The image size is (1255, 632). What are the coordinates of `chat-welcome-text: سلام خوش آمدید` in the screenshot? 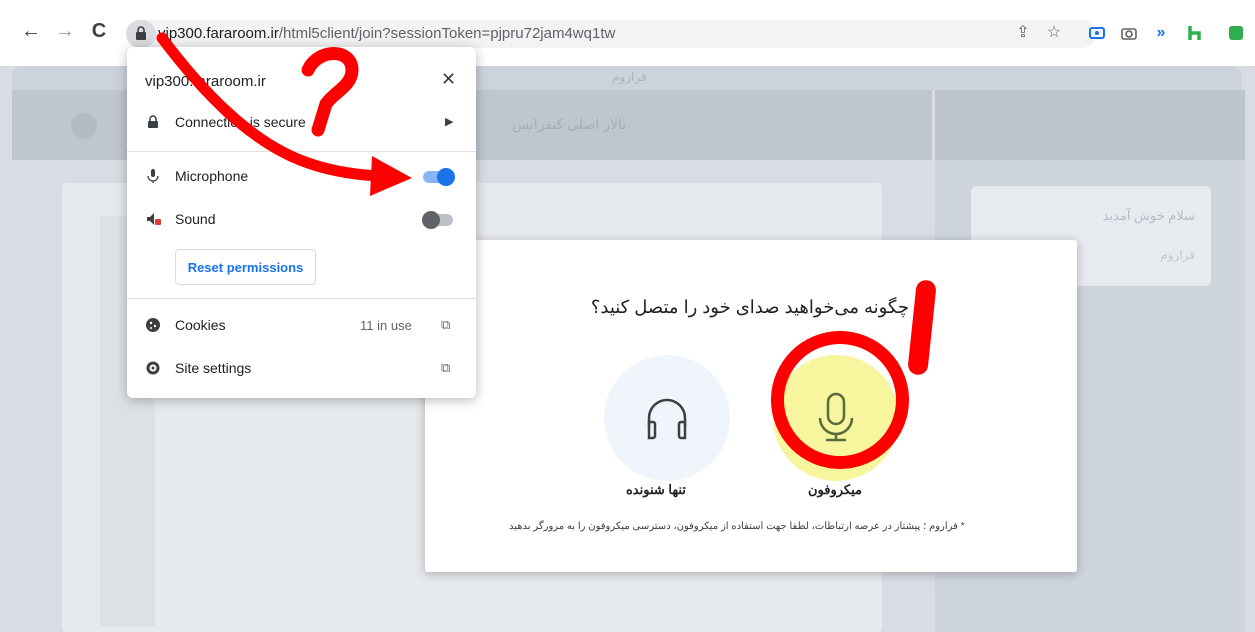 It's located at (1148, 215).